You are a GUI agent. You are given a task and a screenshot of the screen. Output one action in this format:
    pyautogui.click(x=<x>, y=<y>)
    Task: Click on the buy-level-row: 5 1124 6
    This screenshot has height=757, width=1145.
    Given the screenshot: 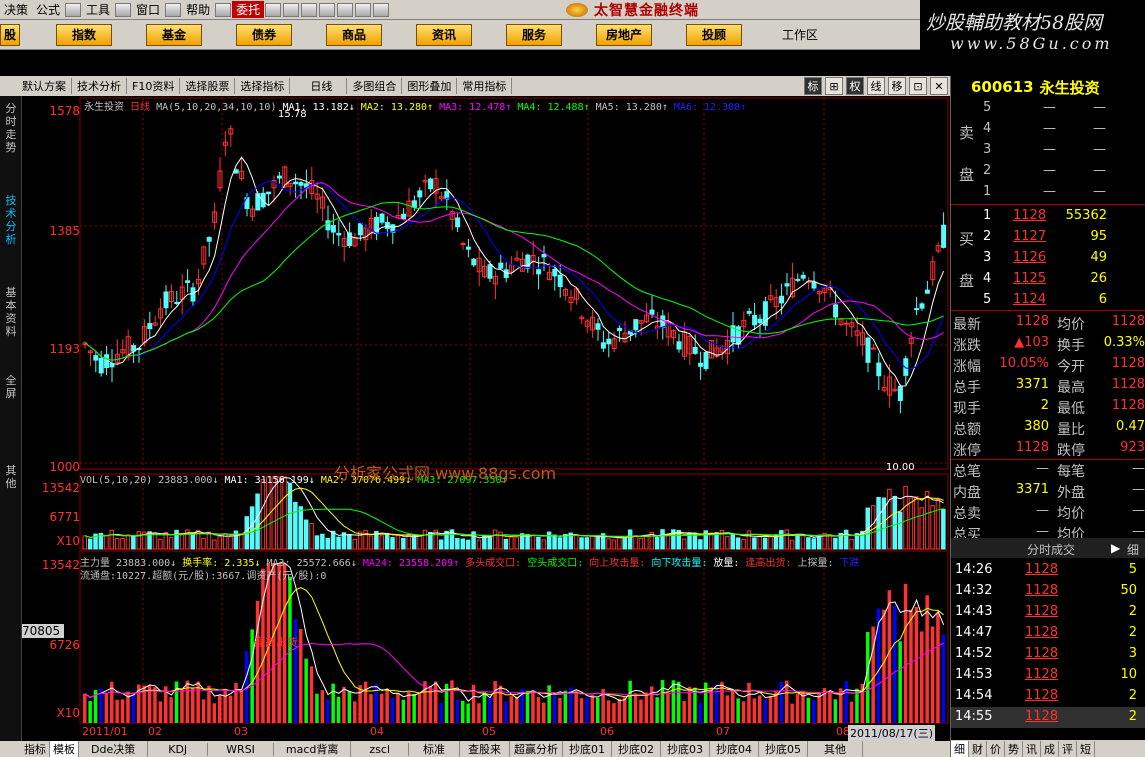 What is the action you would take?
    pyautogui.click(x=1048, y=300)
    